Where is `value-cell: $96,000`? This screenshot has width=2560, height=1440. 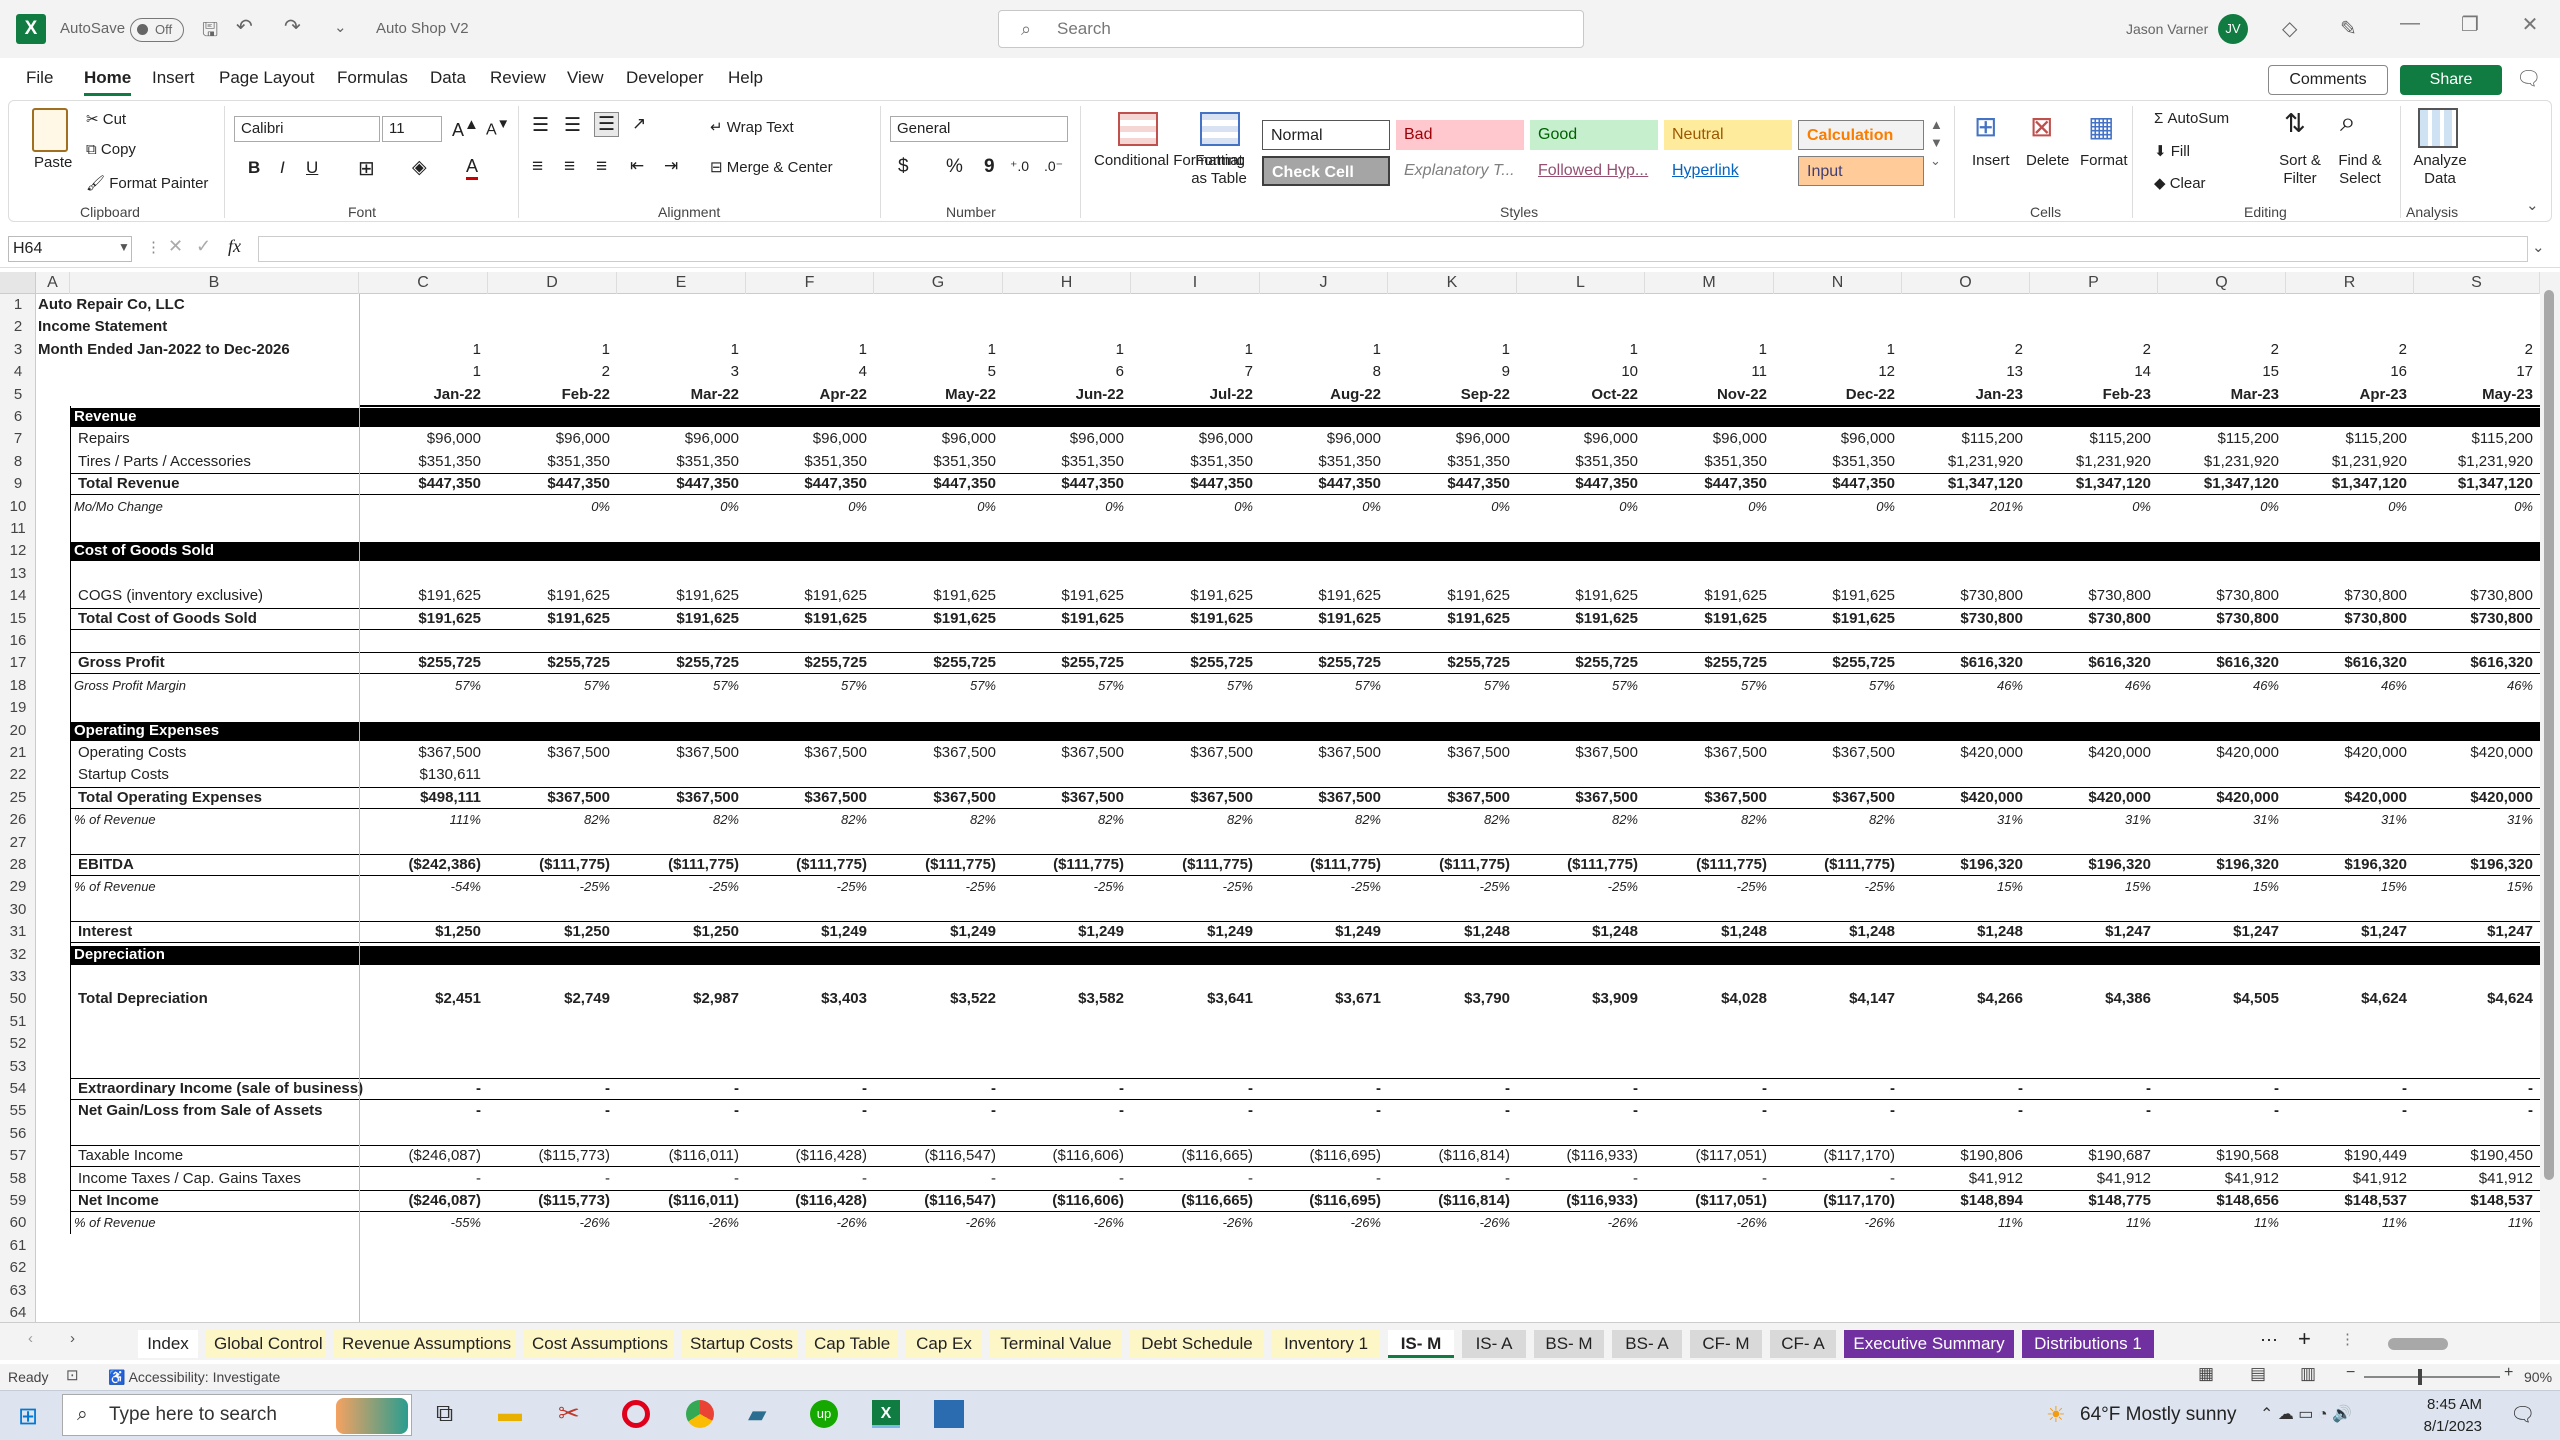
value-cell: $96,000 is located at coordinates (423, 439).